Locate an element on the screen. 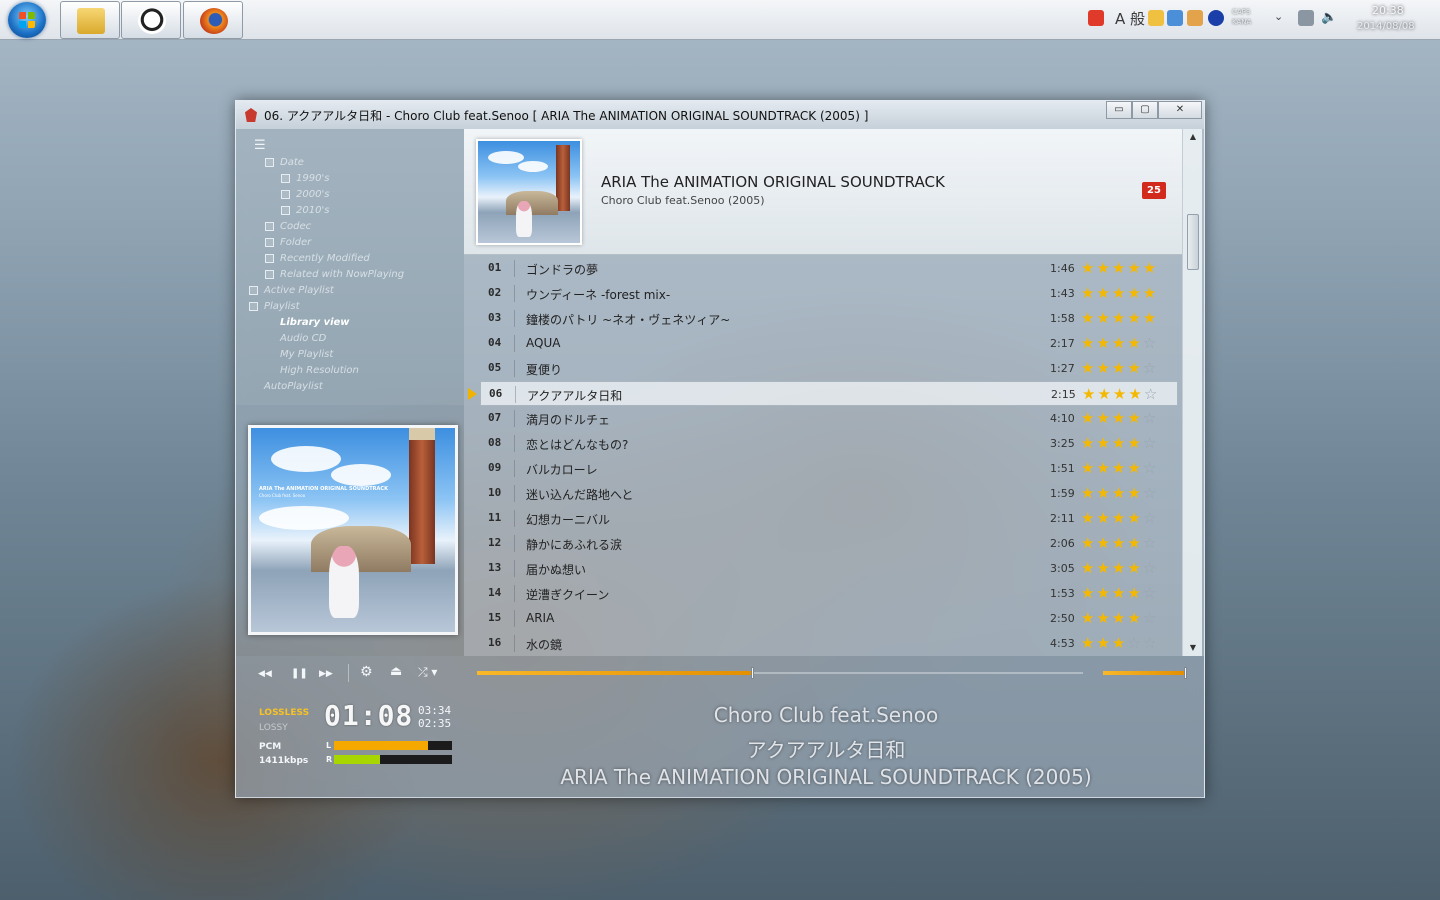 This screenshot has width=1440, height=900. previous-button: ◀◀ is located at coordinates (265, 674).